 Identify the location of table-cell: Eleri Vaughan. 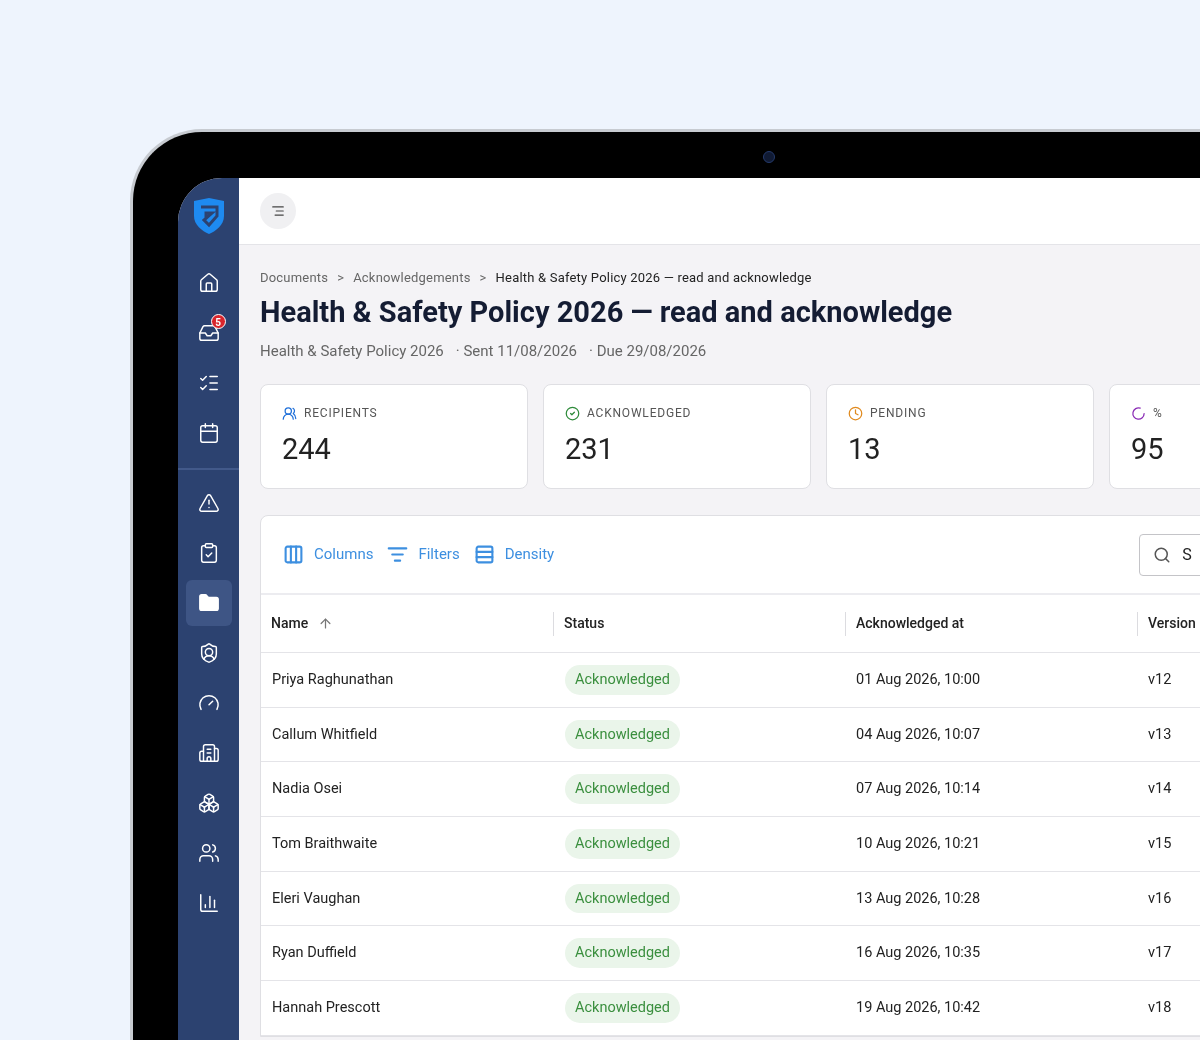
(316, 898).